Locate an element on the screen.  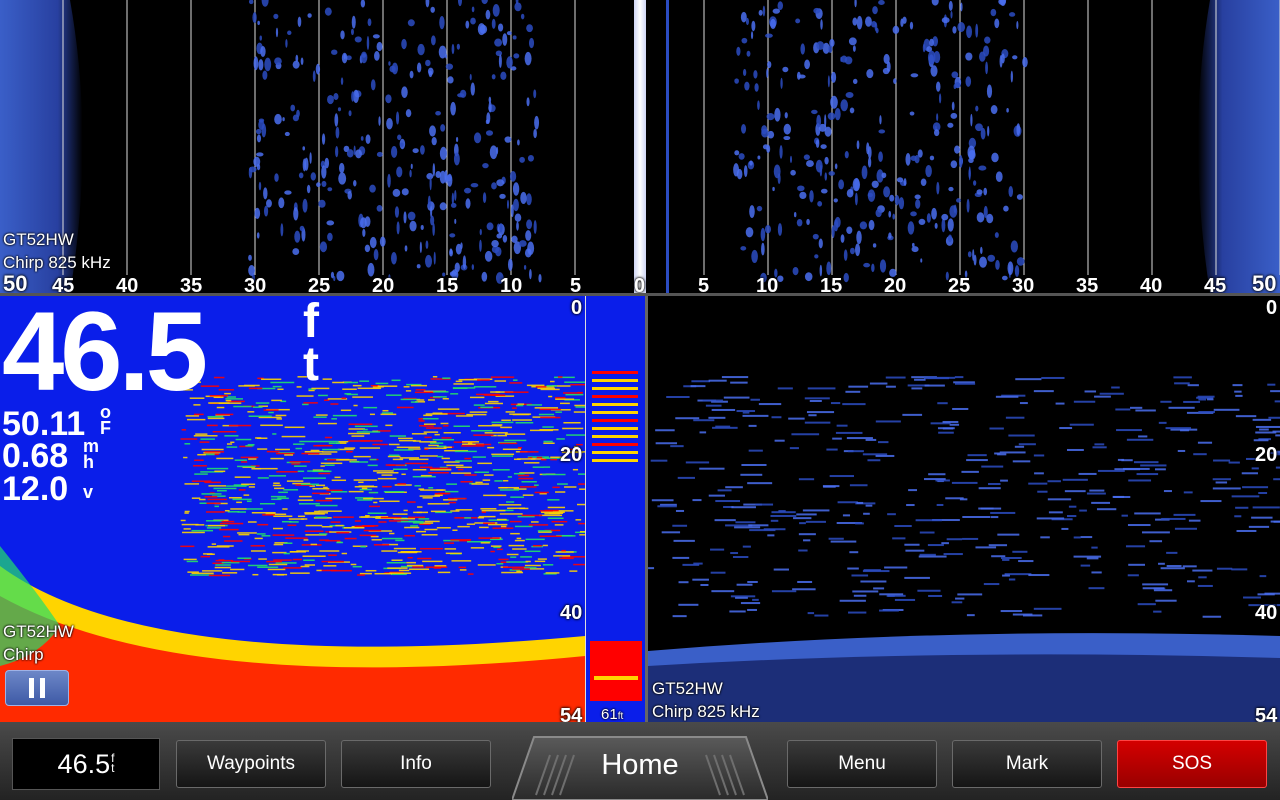
info-button: Info is located at coordinates (416, 764).